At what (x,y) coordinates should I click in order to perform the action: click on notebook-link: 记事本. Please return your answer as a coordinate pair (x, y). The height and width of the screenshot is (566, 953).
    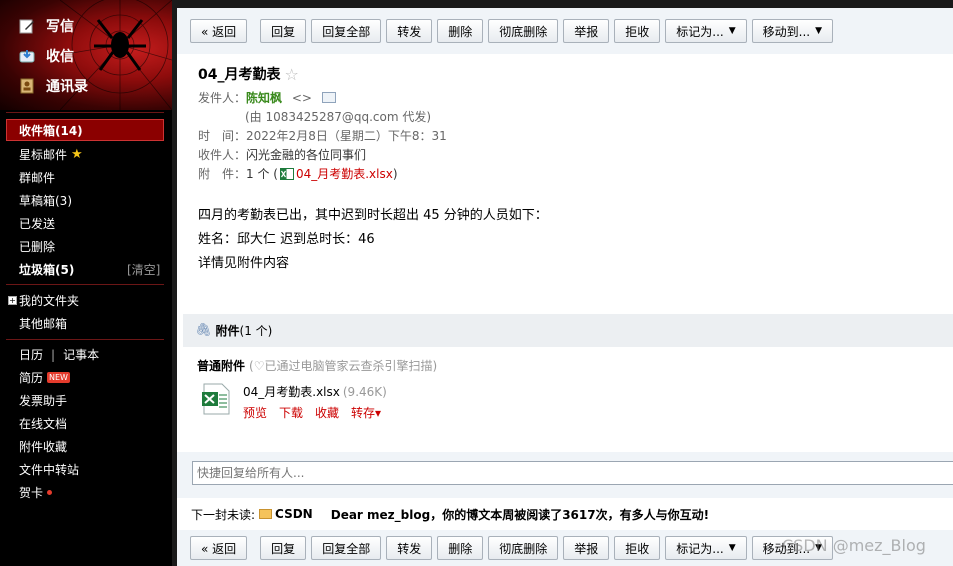
    Looking at the image, I should click on (81, 354).